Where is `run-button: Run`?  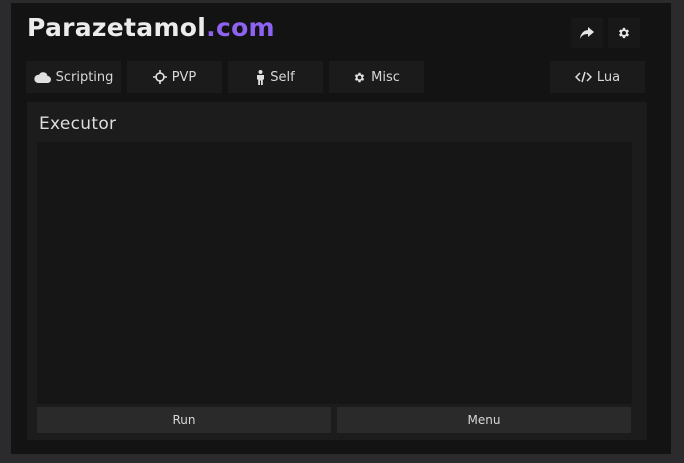 run-button: Run is located at coordinates (184, 420).